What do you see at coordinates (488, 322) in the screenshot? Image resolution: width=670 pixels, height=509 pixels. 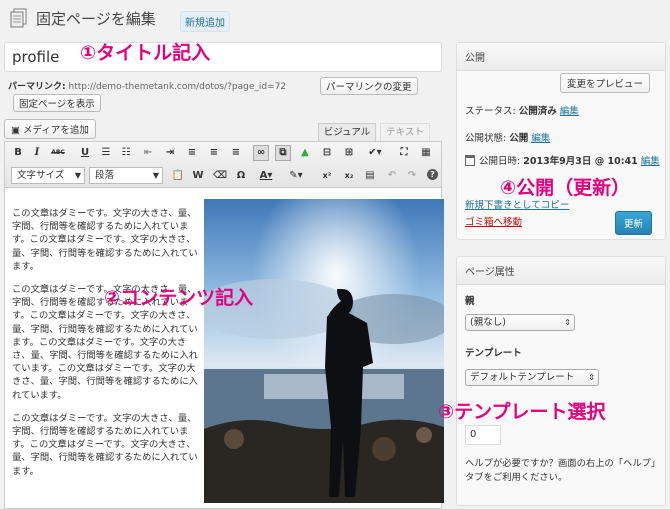 I see `parent-value: (親なし)` at bounding box center [488, 322].